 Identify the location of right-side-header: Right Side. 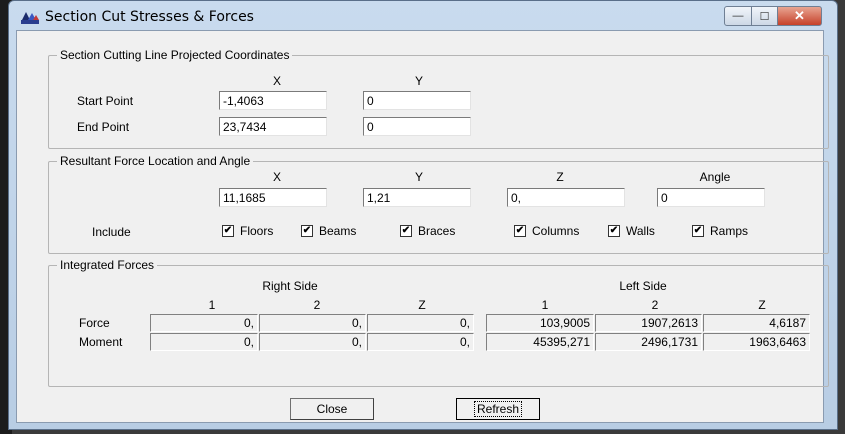
(290, 286).